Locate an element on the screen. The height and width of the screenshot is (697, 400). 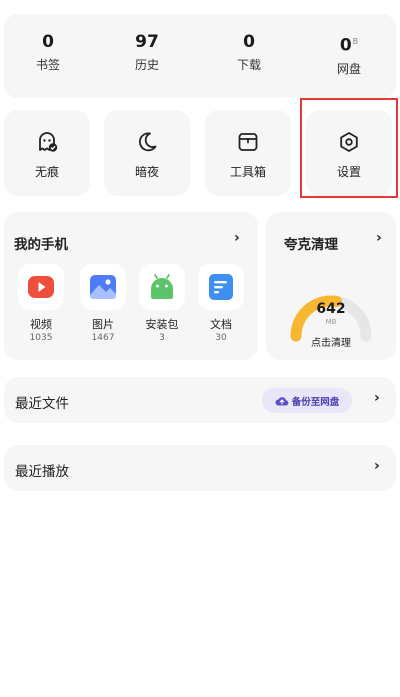
phone-item-video: 视频 1035 is located at coordinates (41, 304).